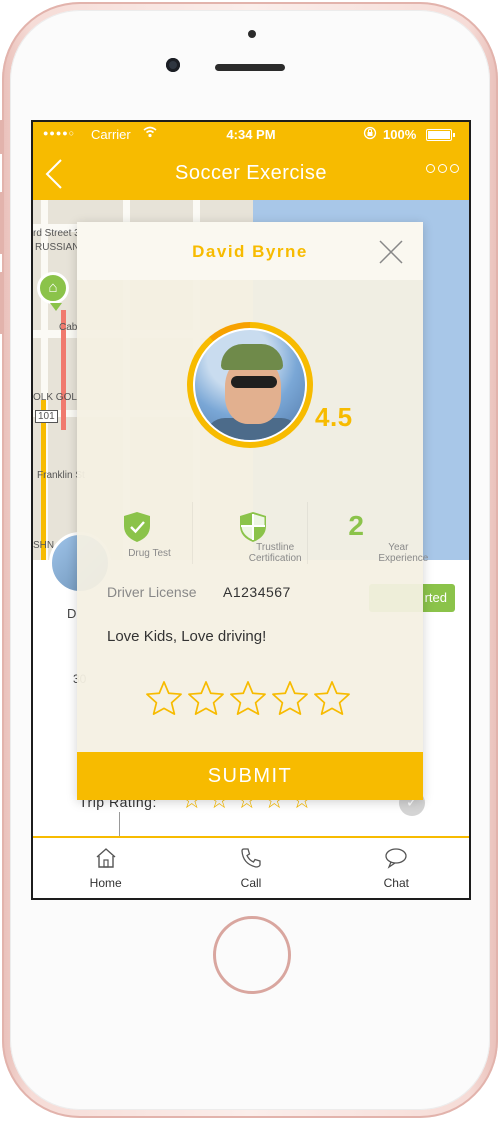  What do you see at coordinates (253, 527) in the screenshot?
I see `shield-icon` at bounding box center [253, 527].